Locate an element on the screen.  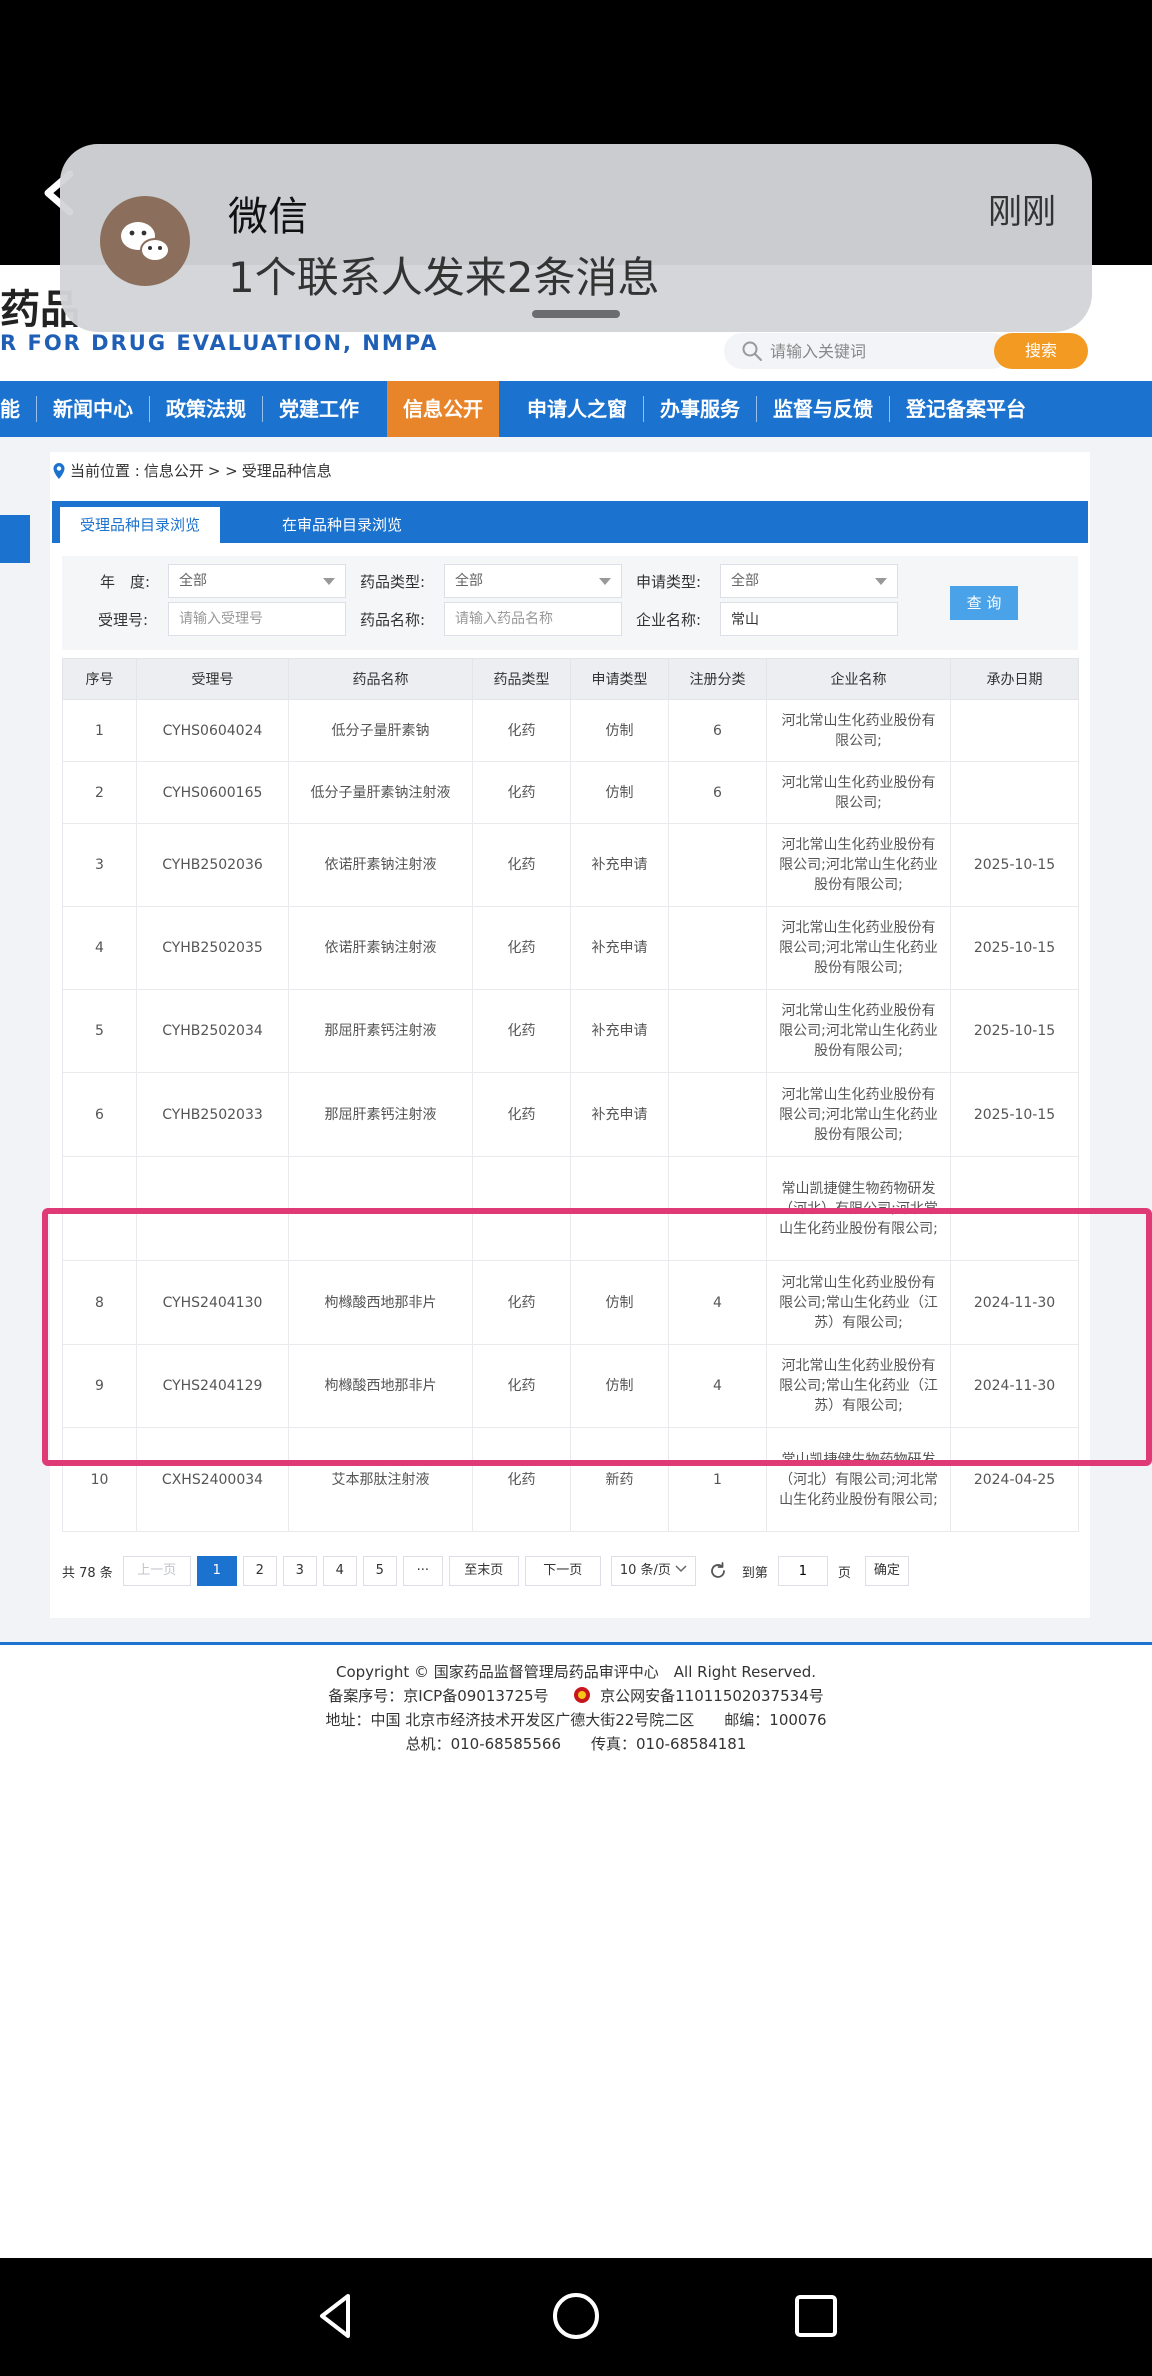
page-ellipsis: ··· is located at coordinates (422, 1571).